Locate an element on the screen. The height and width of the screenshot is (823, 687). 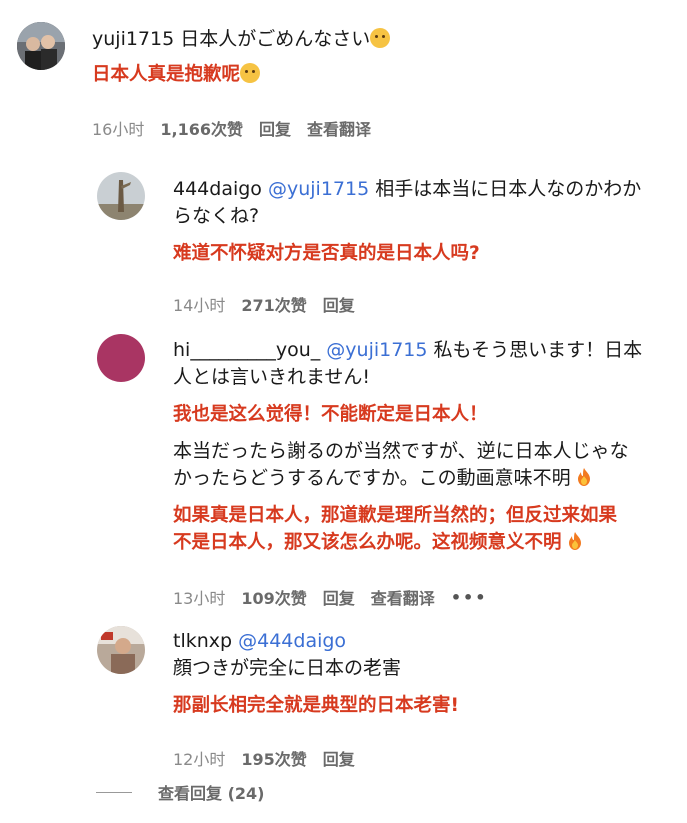
comment-body-second: 本当だったら謝るのが当然ですが、逆に日本人じゃな is located at coordinates (401, 451).